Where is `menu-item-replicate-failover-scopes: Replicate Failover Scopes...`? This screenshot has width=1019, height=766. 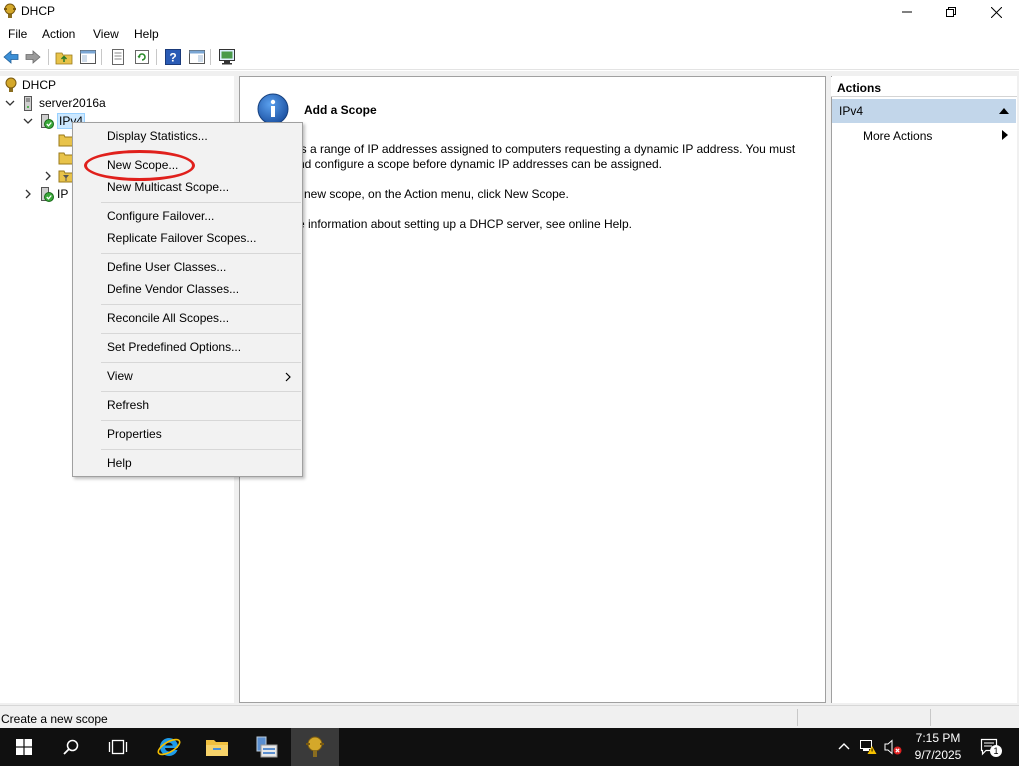 menu-item-replicate-failover-scopes: Replicate Failover Scopes... is located at coordinates (181, 238).